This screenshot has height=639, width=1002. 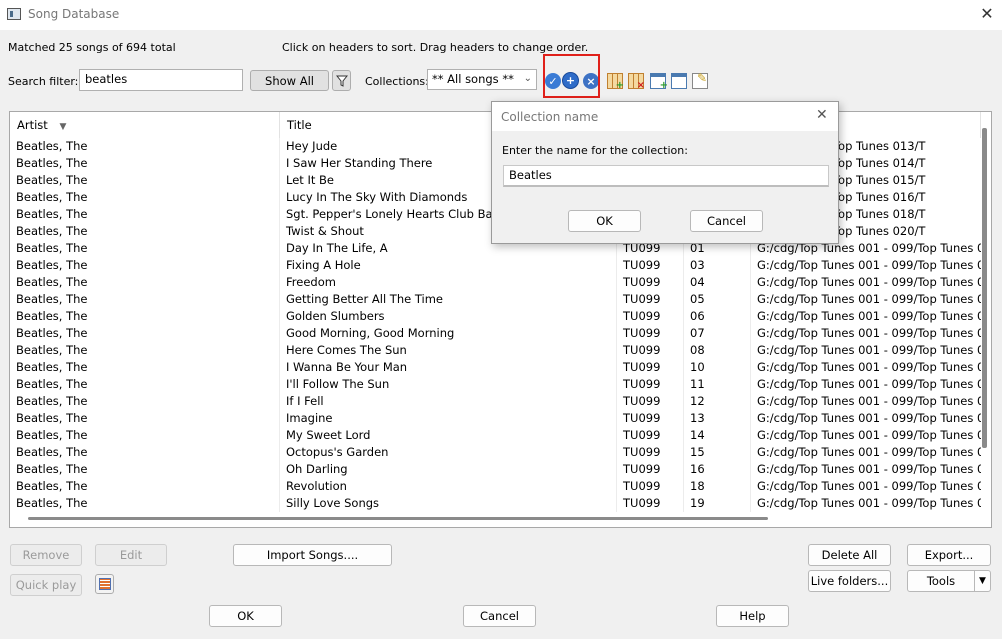 What do you see at coordinates (448, 486) in the screenshot?
I see `cell-title: Revolution` at bounding box center [448, 486].